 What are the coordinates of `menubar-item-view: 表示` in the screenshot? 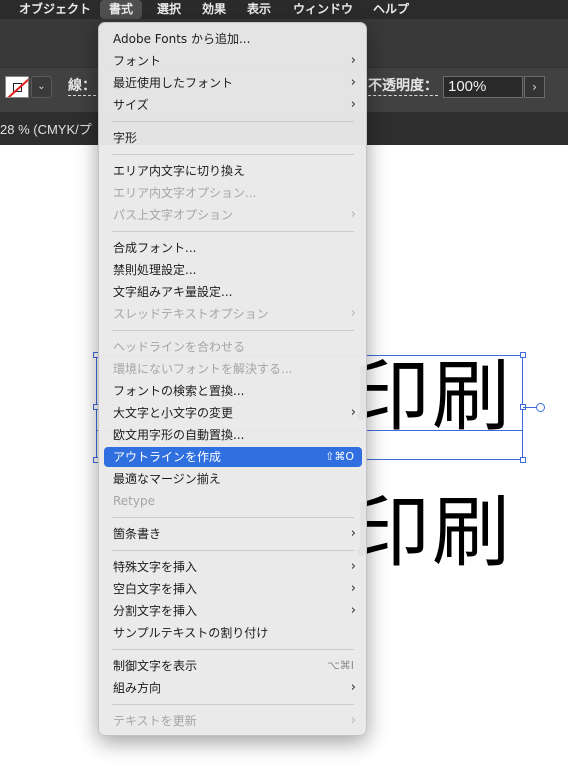 It's located at (259, 9).